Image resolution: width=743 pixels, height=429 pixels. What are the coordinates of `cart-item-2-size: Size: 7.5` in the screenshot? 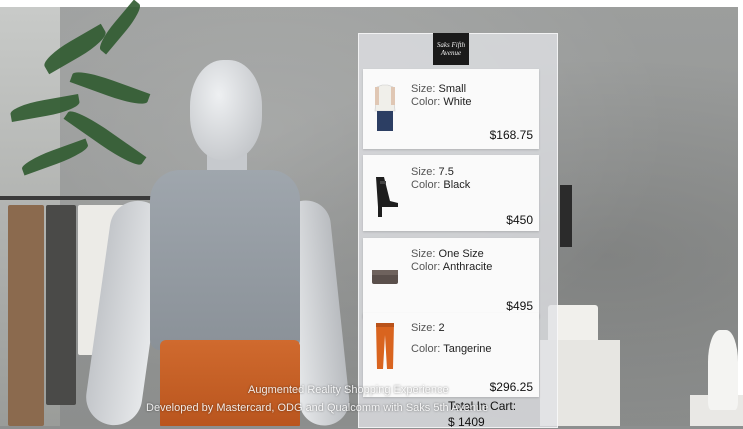 It's located at (432, 172).